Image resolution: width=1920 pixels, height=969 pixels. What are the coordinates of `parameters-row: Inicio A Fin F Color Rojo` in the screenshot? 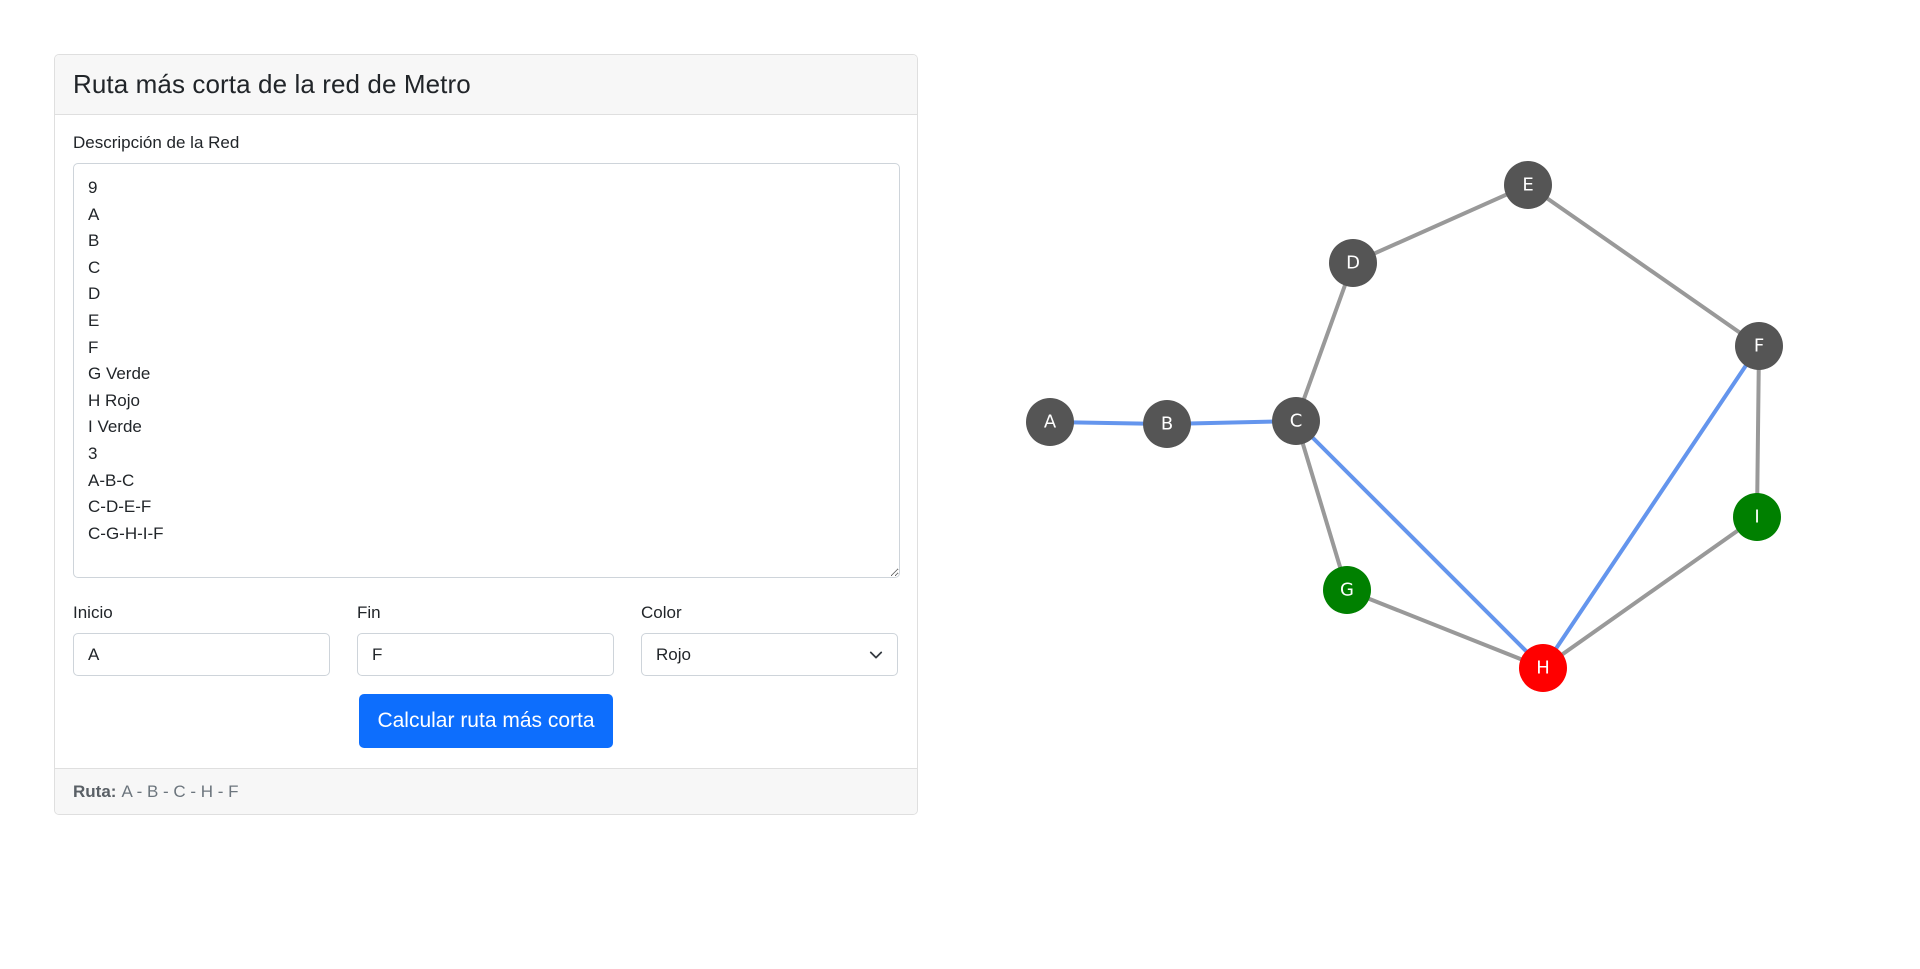 It's located at (486, 639).